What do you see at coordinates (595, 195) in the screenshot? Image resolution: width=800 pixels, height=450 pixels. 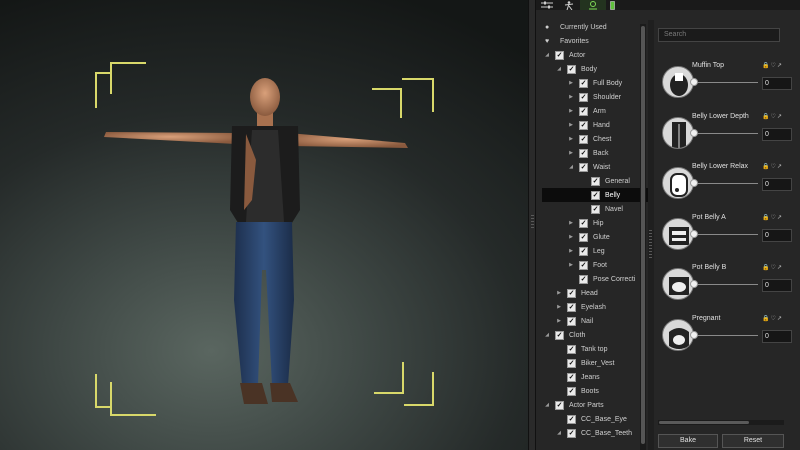 I see `tree-item: ✓ Belly` at bounding box center [595, 195].